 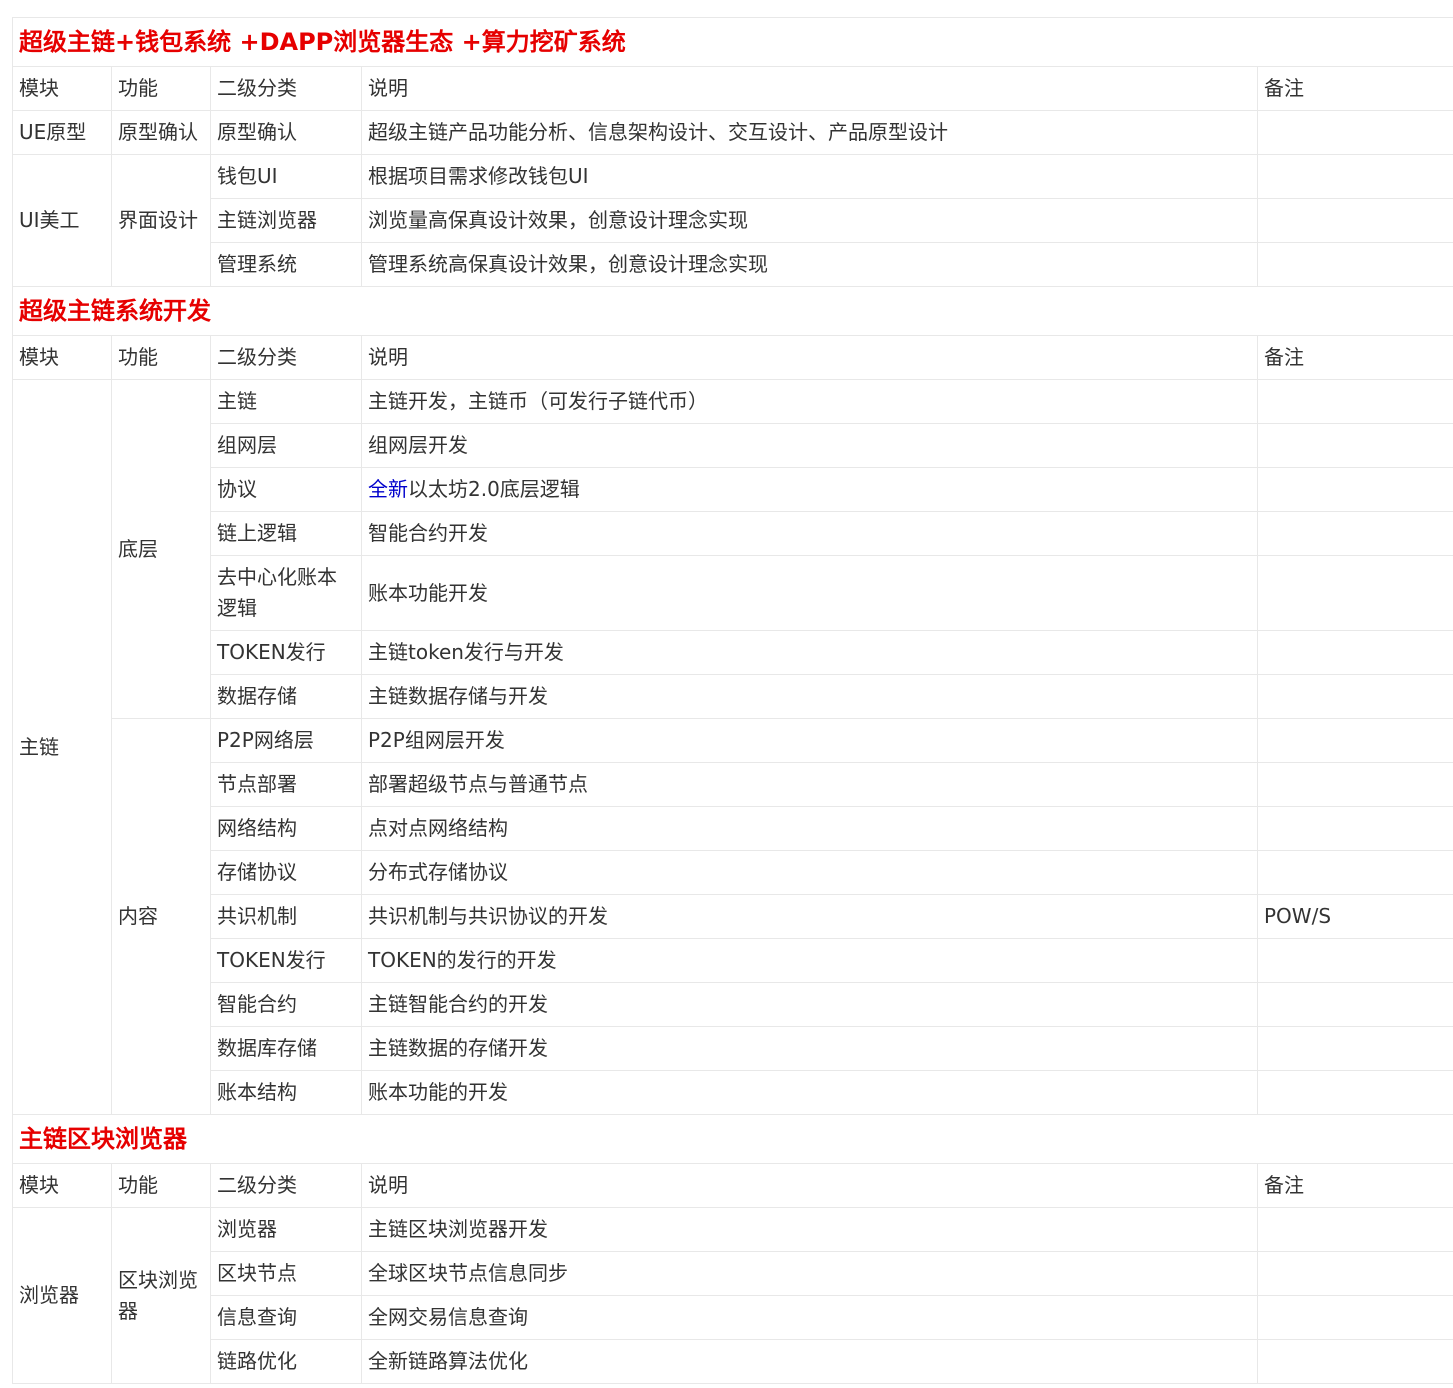 What do you see at coordinates (809, 960) in the screenshot?
I see `description-cell: TOKEN的发行的开发` at bounding box center [809, 960].